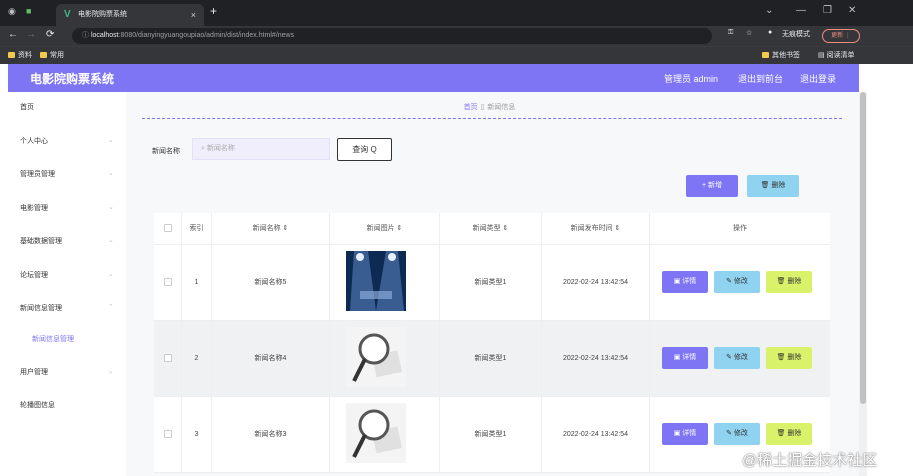  Describe the element at coordinates (769, 10) in the screenshot. I see `tab-search-icon: ⌄` at that location.